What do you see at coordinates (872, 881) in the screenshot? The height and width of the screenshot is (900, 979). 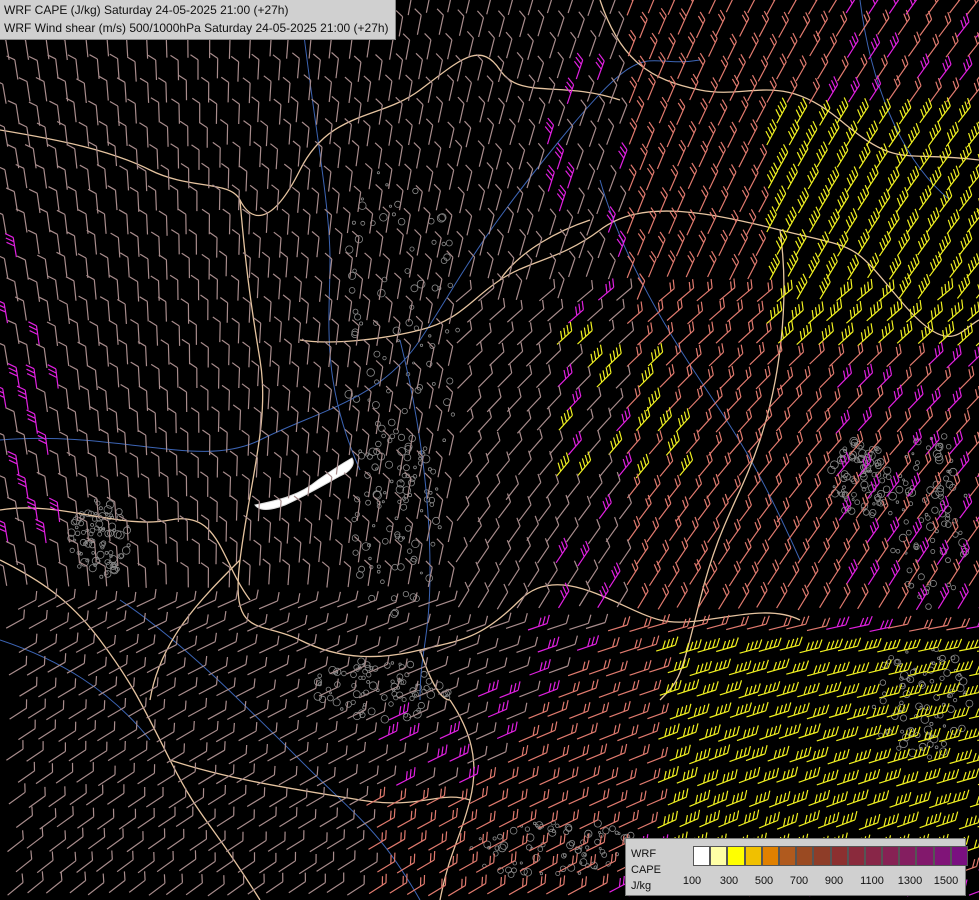 I see `legend-tick-label: 1100` at bounding box center [872, 881].